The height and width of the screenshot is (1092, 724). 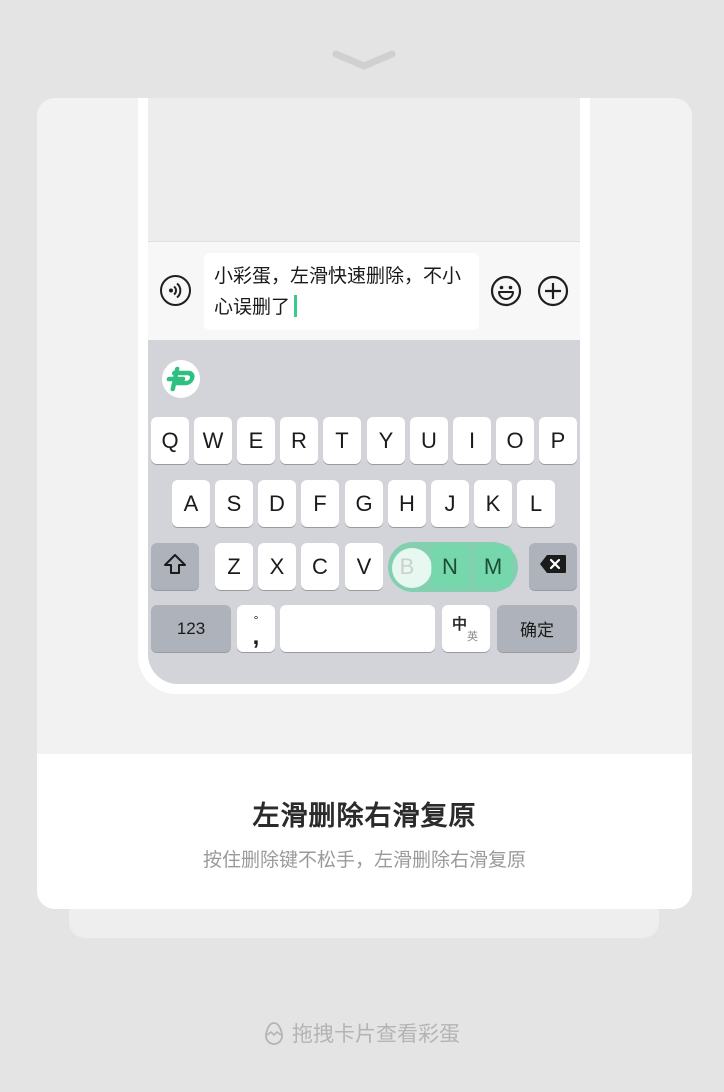 What do you see at coordinates (256, 636) in the screenshot?
I see `punct-bottom: ,` at bounding box center [256, 636].